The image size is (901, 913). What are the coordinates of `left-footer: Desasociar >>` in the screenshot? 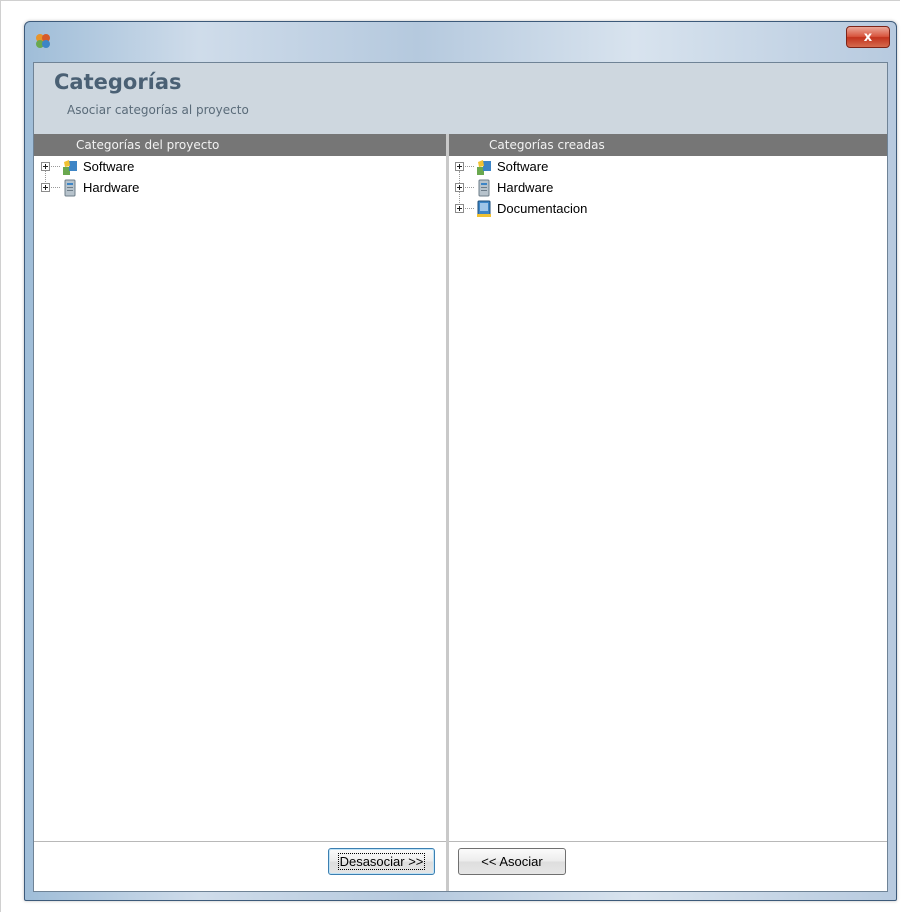 It's located at (240, 866).